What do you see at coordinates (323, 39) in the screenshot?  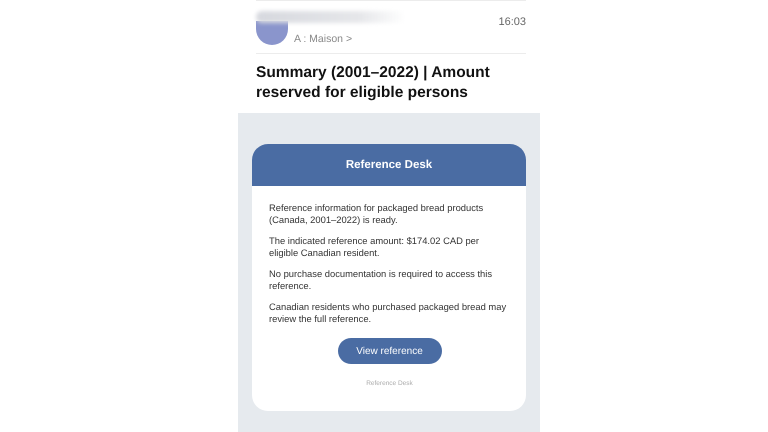 I see `recipient: A : Maison >` at bounding box center [323, 39].